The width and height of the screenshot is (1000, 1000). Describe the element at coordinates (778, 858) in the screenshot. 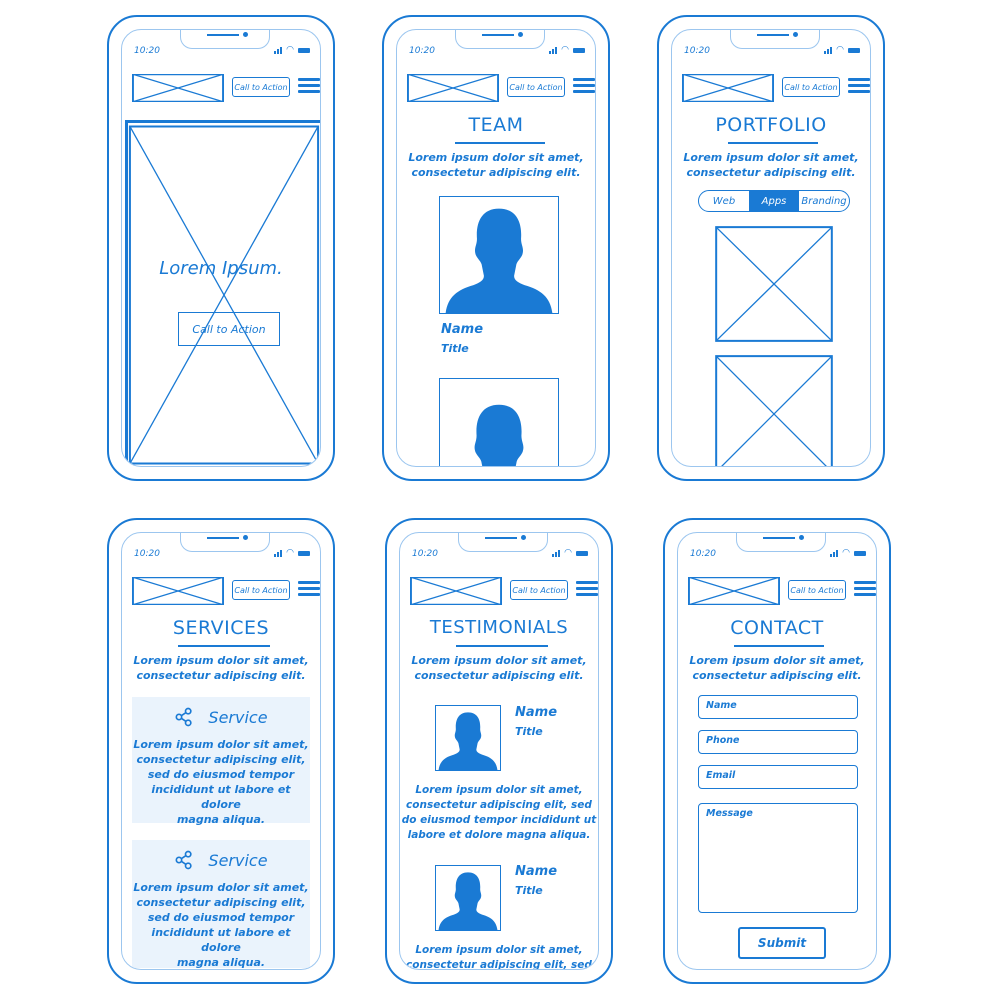

I see `message-textarea: Message` at that location.